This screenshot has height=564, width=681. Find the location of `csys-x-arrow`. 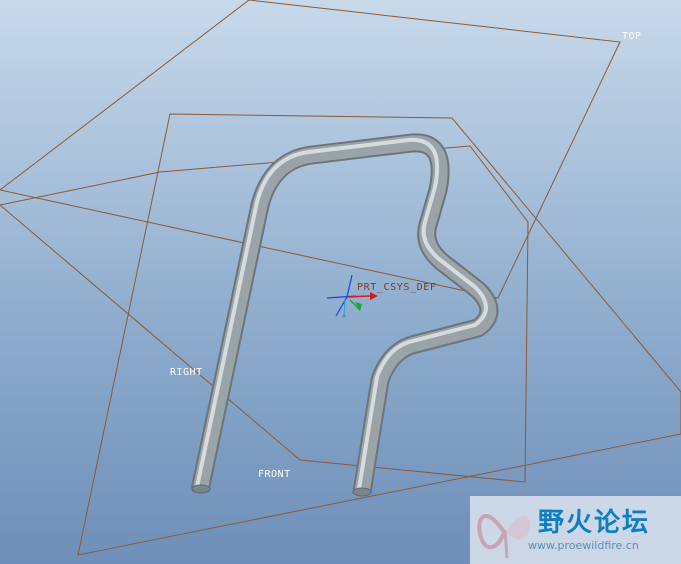

csys-x-arrow is located at coordinates (374, 296).